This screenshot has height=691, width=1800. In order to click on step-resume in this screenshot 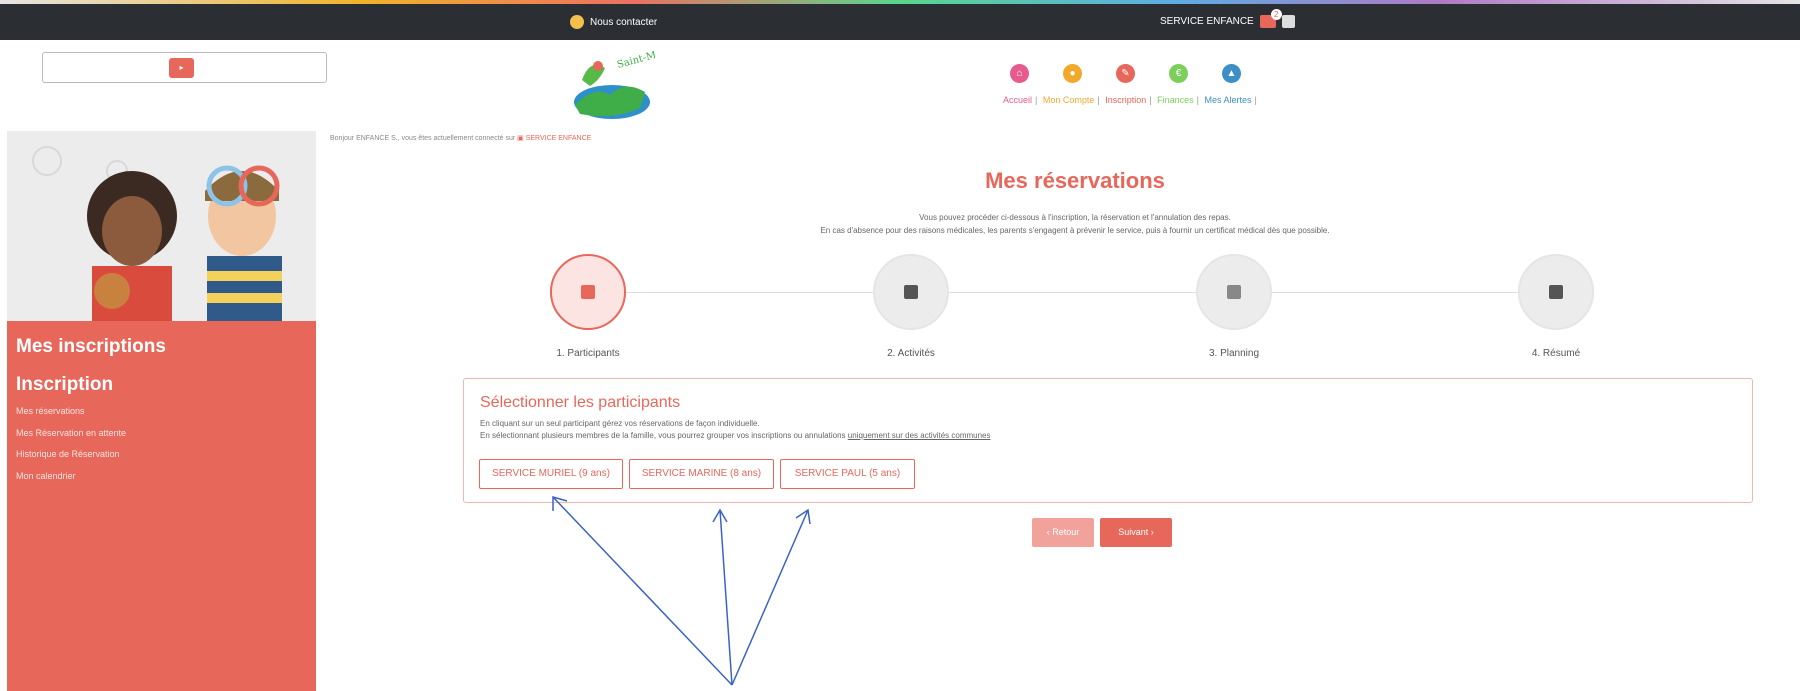, I will do `click(1556, 292)`.